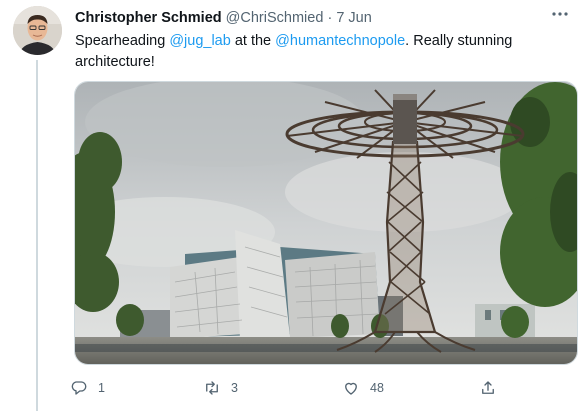 The height and width of the screenshot is (411, 588). I want to click on like-icon, so click(351, 388).